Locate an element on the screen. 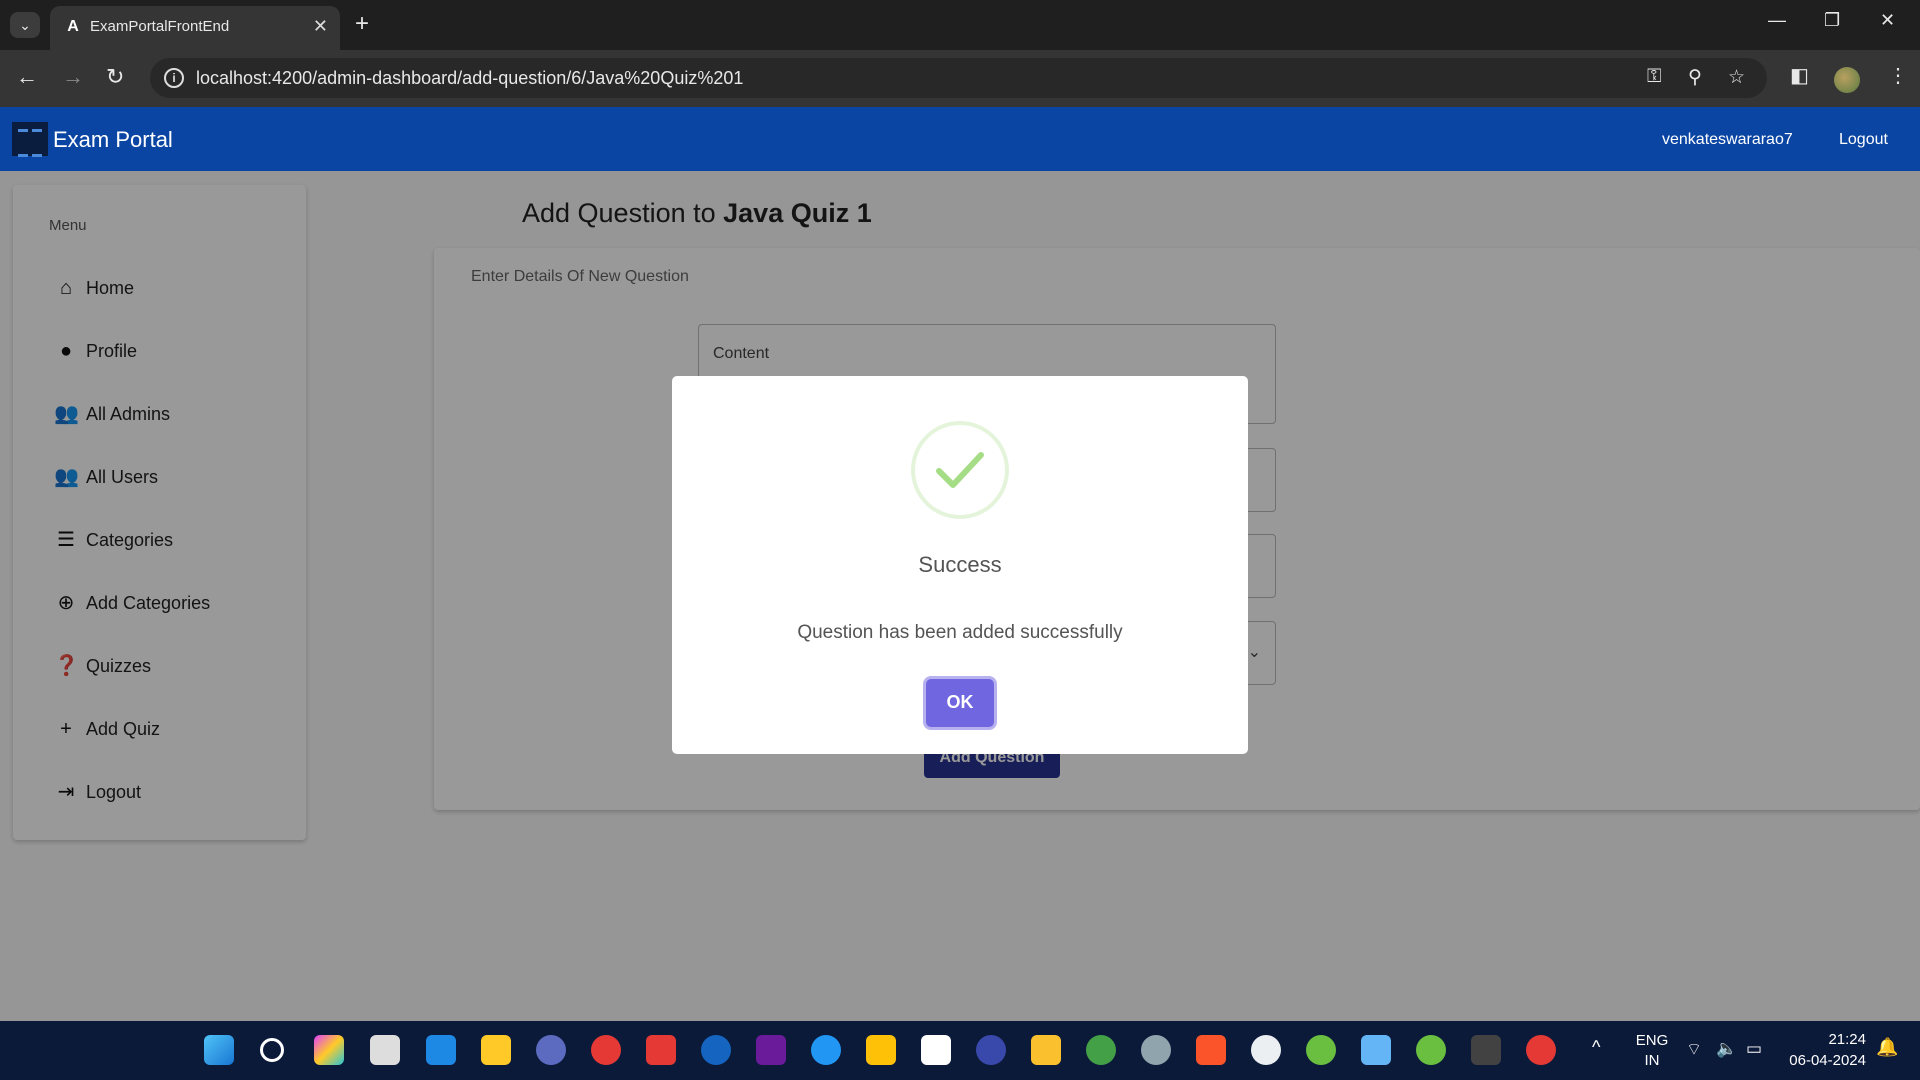 This screenshot has width=1920, height=1080. eclipse-ide-icon is located at coordinates (991, 1050).